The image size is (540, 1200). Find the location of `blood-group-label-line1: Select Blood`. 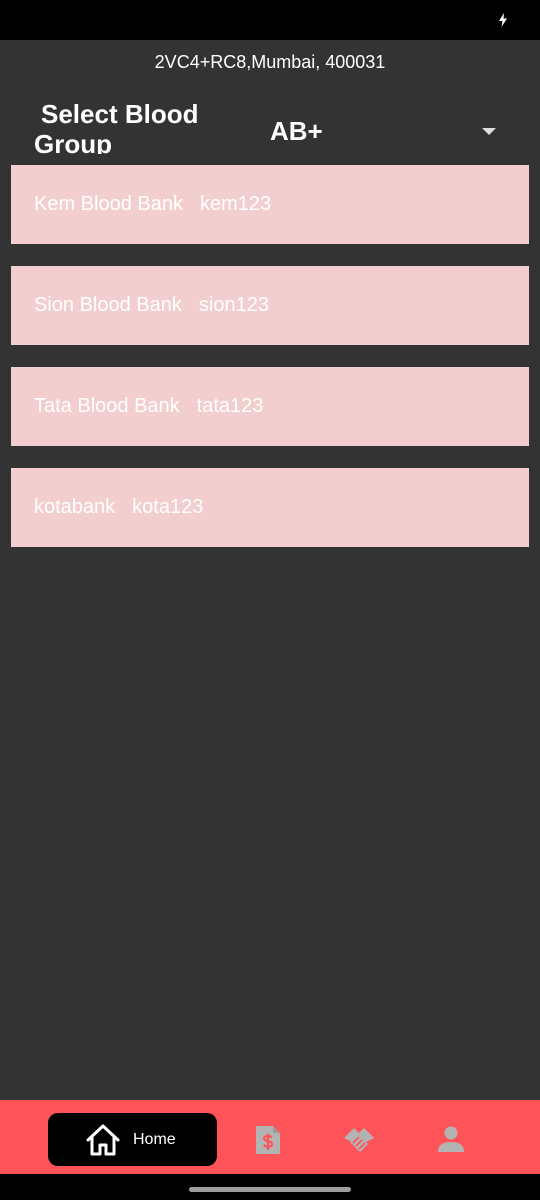

blood-group-label-line1: Select Blood is located at coordinates (120, 114).